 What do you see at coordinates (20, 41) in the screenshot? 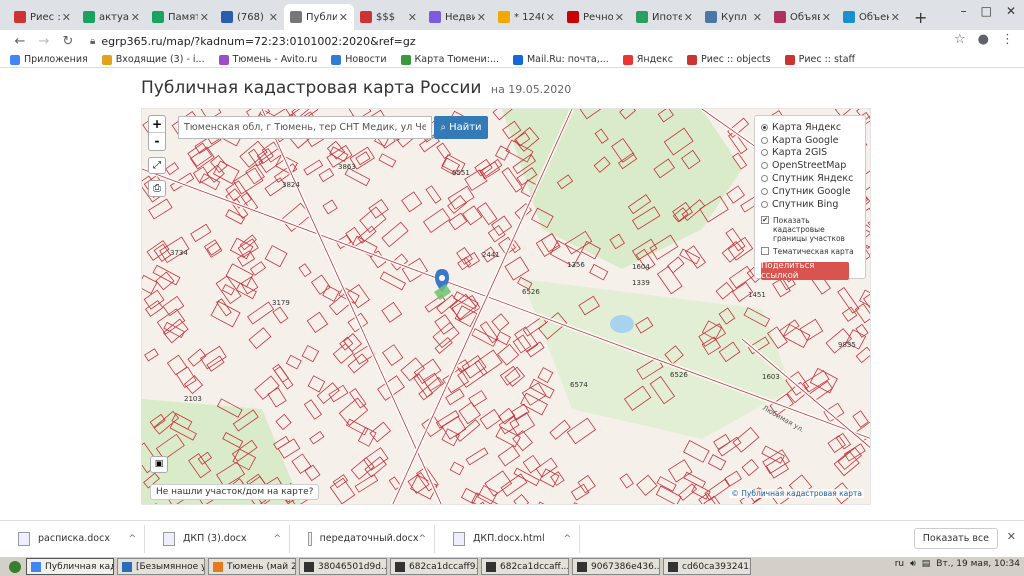
I see `back-button: ←` at bounding box center [20, 41].